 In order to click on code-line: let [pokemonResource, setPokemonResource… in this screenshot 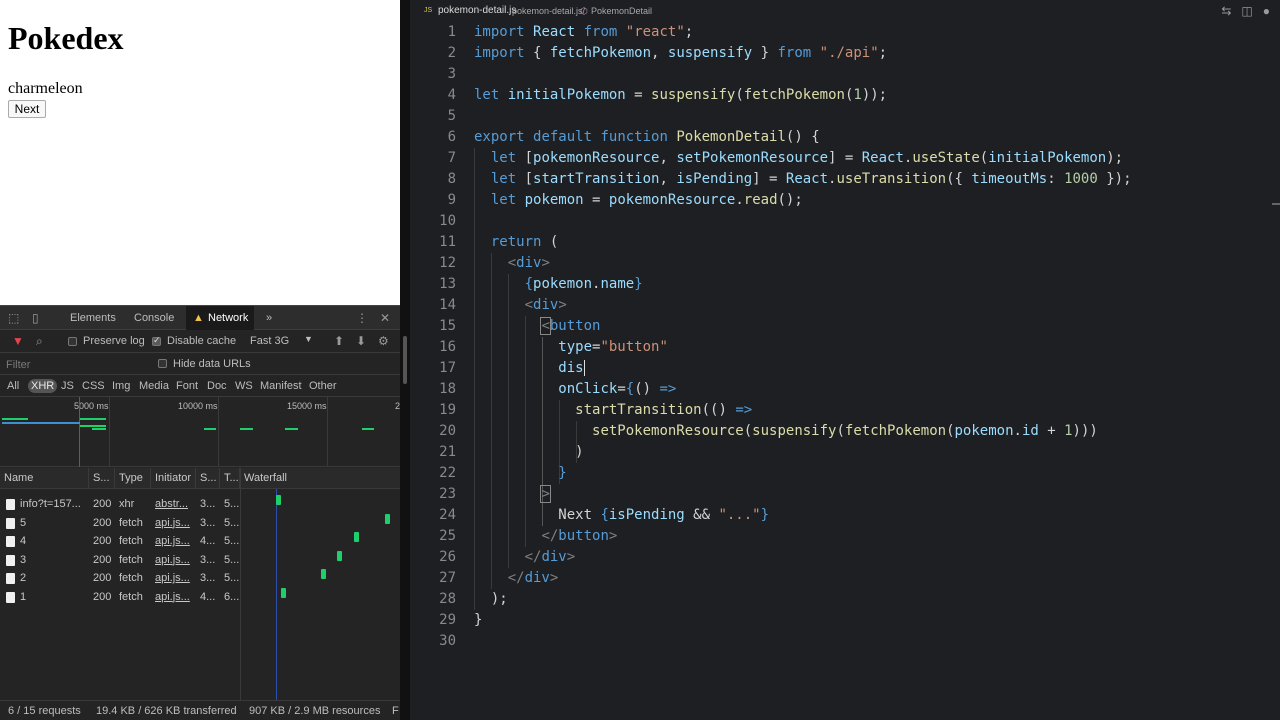, I will do `click(798, 158)`.